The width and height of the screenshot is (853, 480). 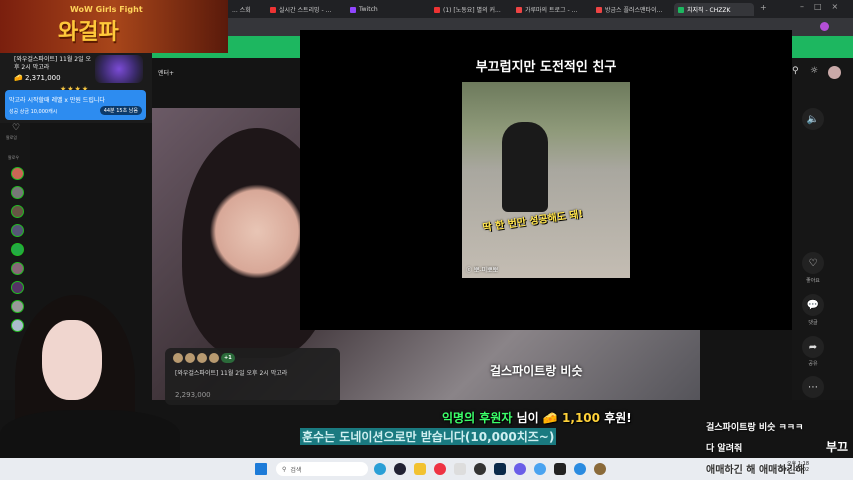 What do you see at coordinates (834, 72) in the screenshot?
I see `user-avatar` at bounding box center [834, 72].